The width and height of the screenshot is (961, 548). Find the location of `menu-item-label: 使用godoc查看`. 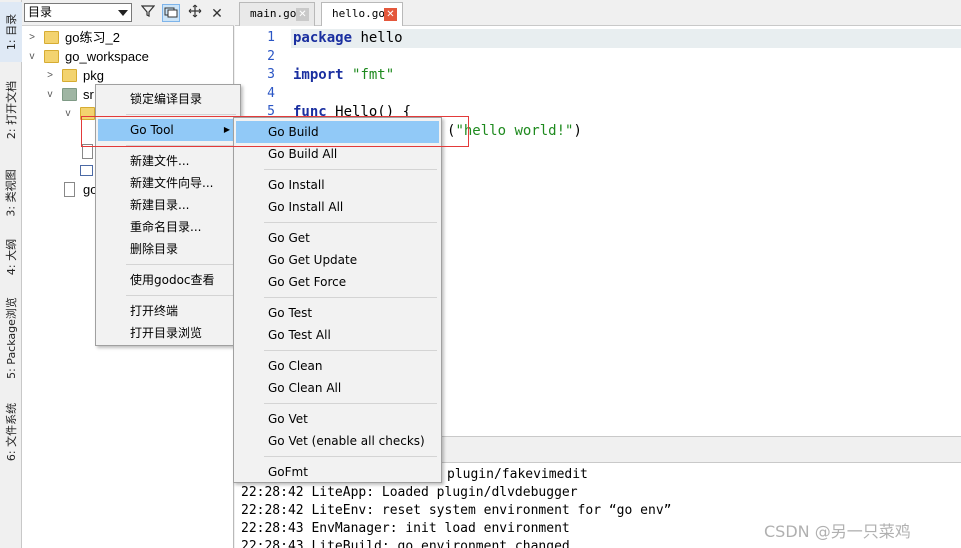

menu-item-label: 使用godoc查看 is located at coordinates (172, 280).